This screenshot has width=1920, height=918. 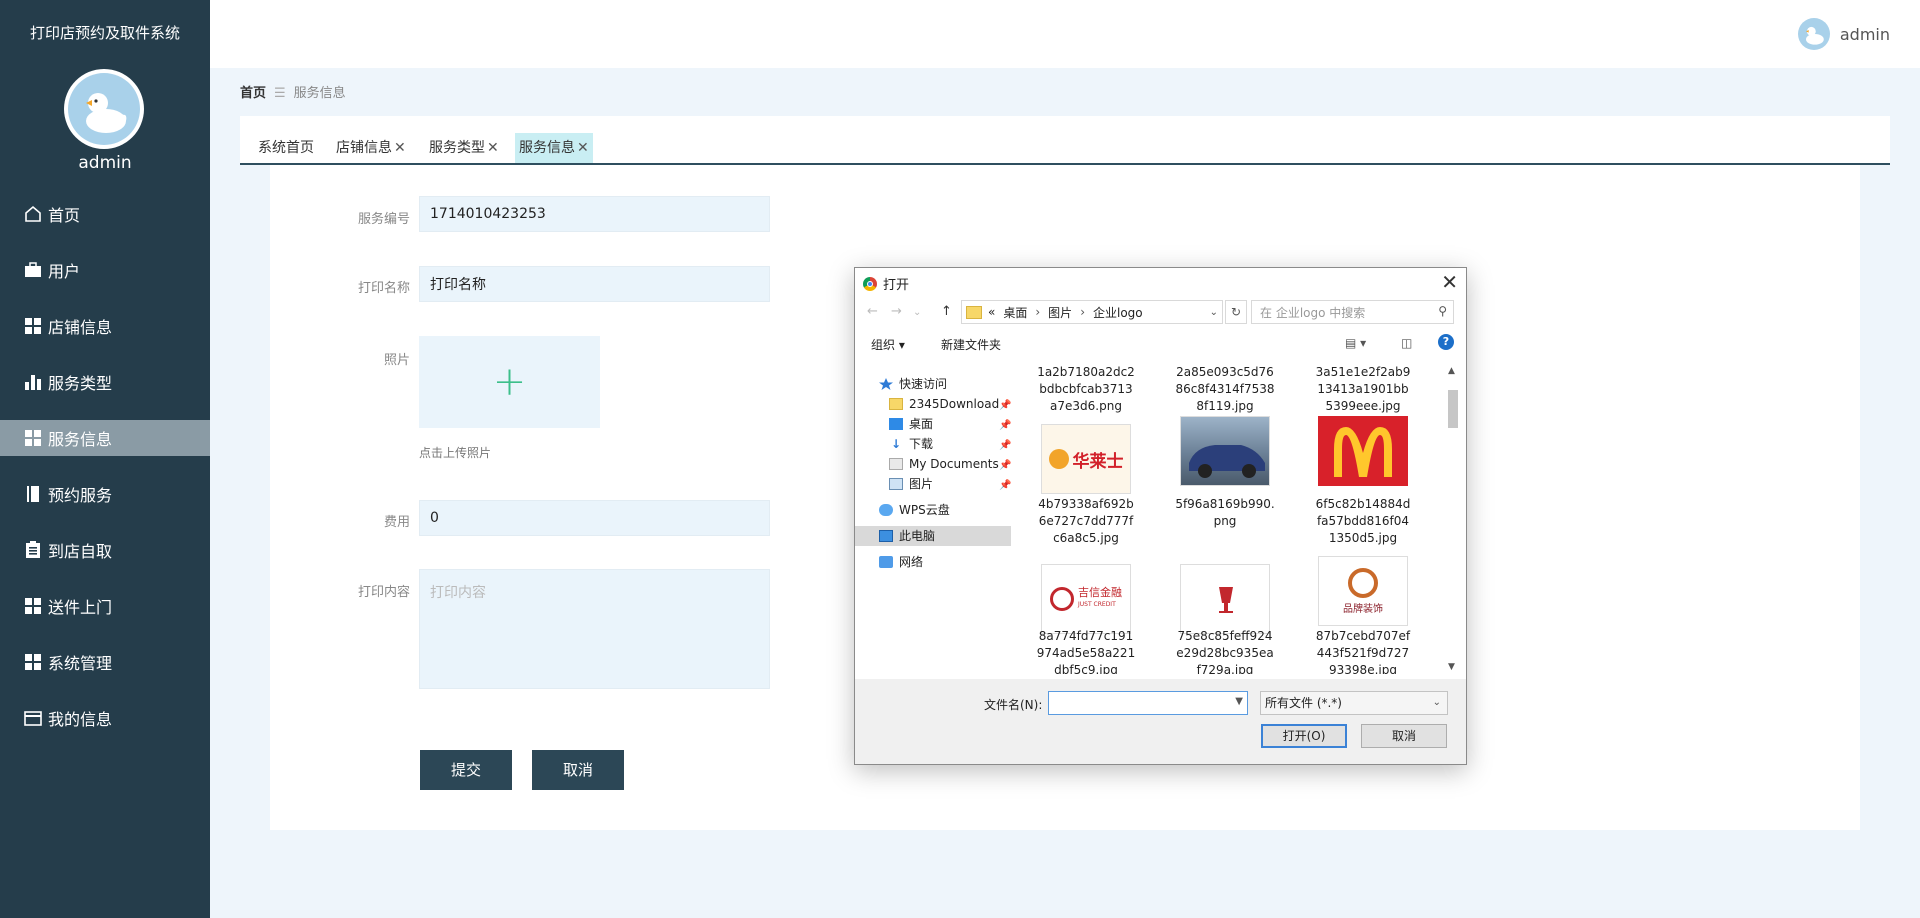 I want to click on file-item: 1a2b7180a2dc2 bdbcbfcab3713 a7e3d6.png, so click(x=1086, y=389).